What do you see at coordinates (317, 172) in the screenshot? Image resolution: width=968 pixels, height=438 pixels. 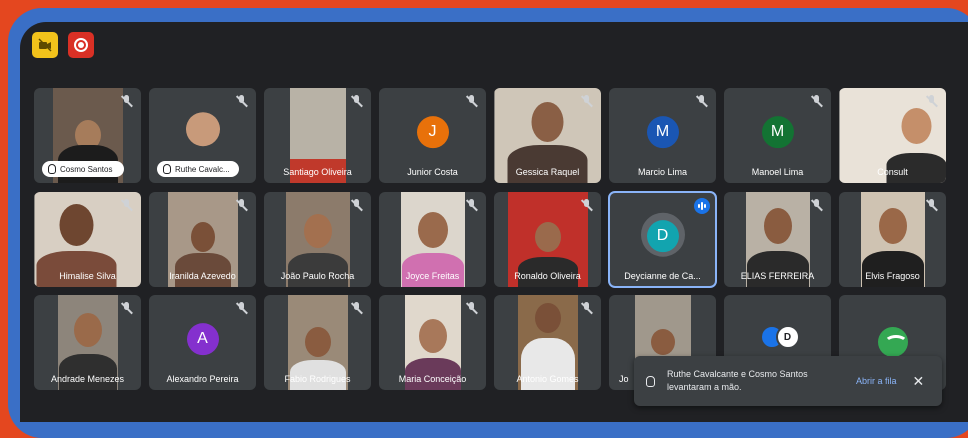 I see `participant-name: Santiago Oliveira` at bounding box center [317, 172].